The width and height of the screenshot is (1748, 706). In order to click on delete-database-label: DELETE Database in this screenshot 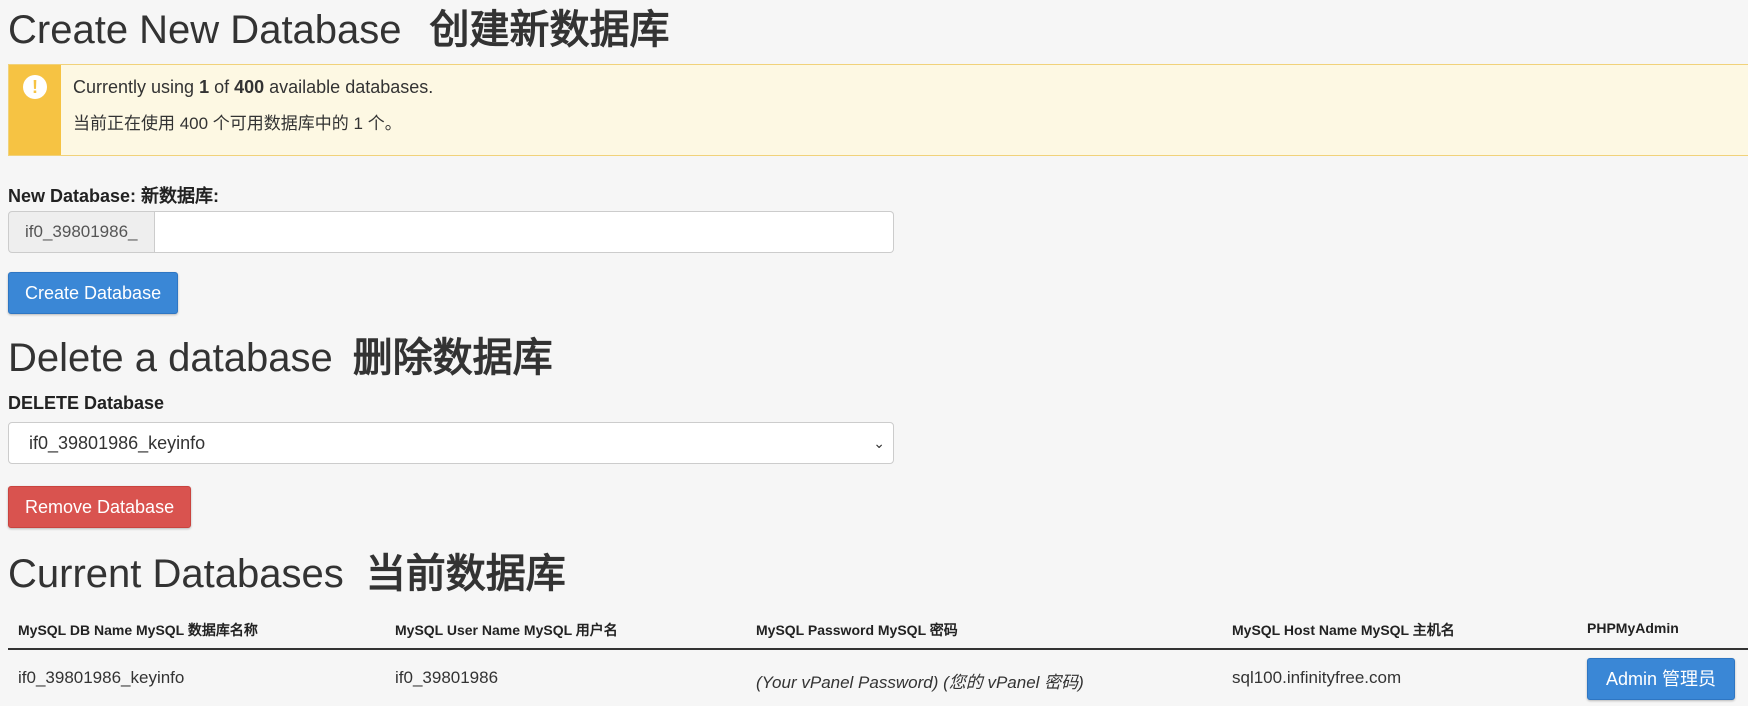, I will do `click(86, 403)`.